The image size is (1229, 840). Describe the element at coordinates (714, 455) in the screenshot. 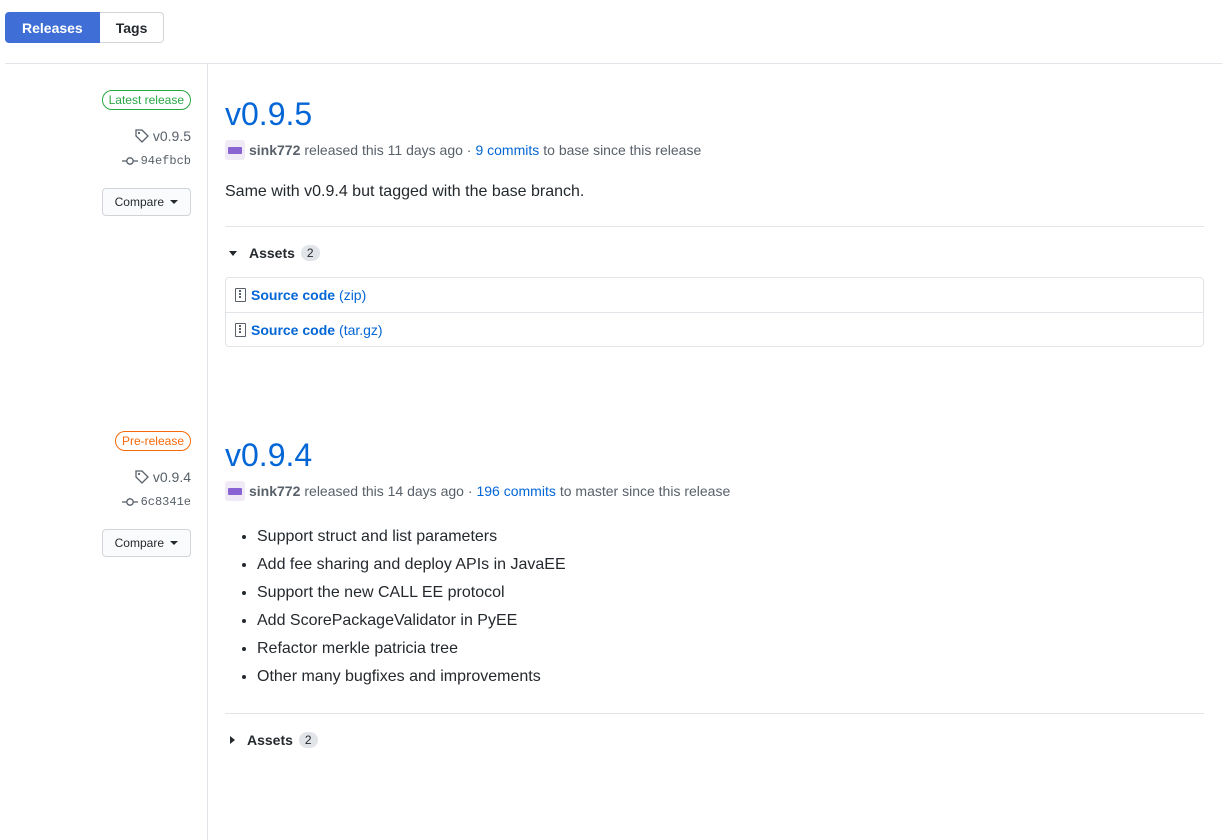

I see `release-title: v0.9.4` at that location.